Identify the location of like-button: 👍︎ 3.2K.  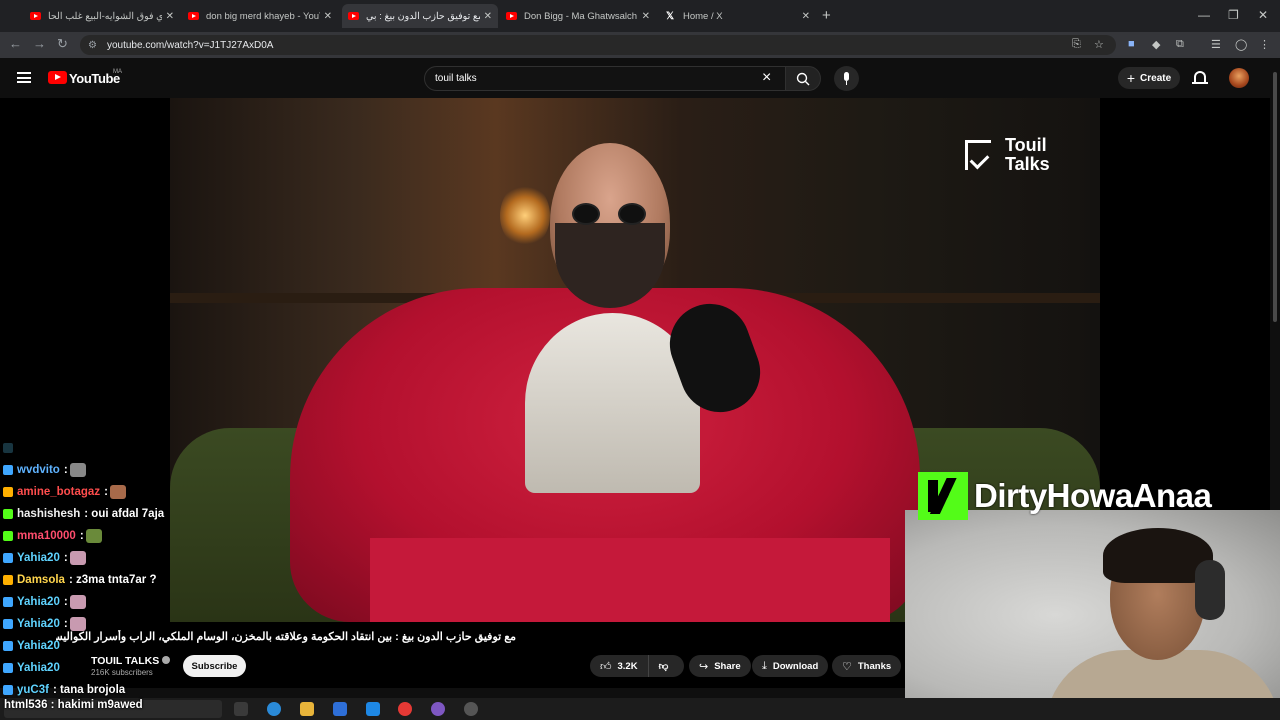
(619, 666).